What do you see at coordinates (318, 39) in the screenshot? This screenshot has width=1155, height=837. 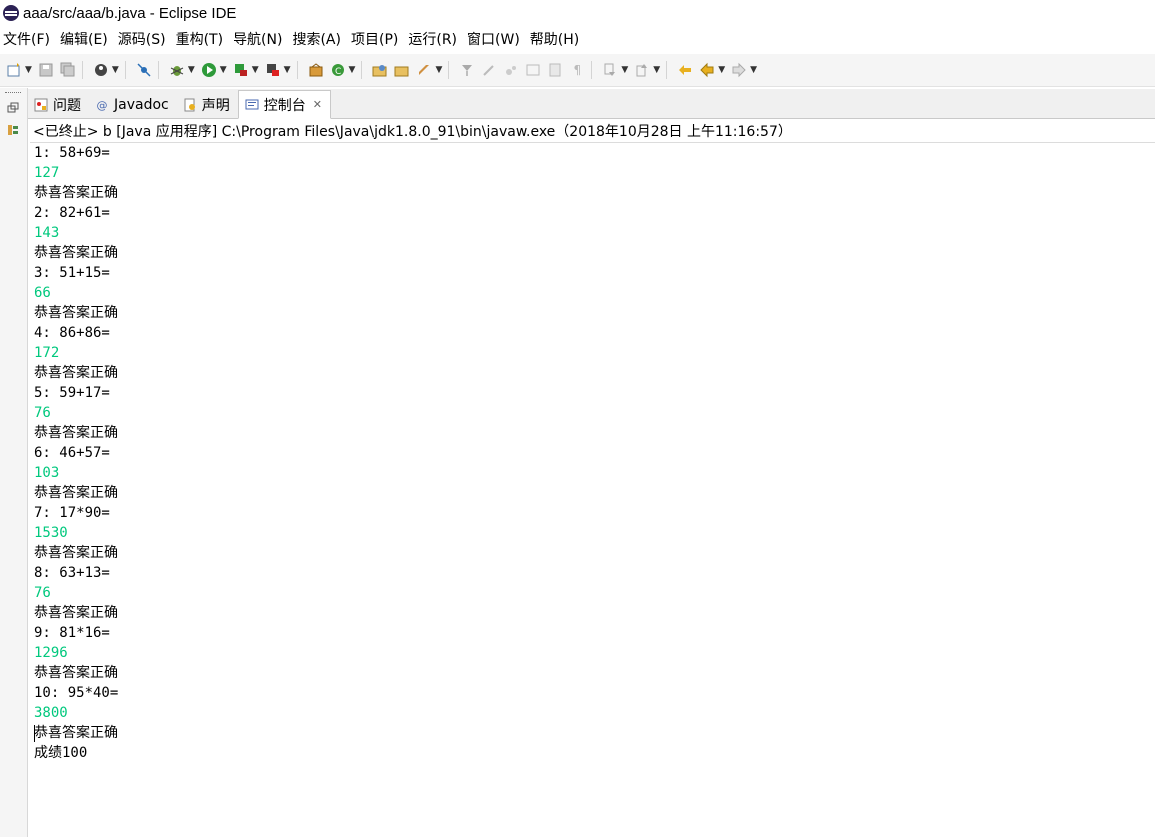 I see `menu-search: 搜索(A)` at bounding box center [318, 39].